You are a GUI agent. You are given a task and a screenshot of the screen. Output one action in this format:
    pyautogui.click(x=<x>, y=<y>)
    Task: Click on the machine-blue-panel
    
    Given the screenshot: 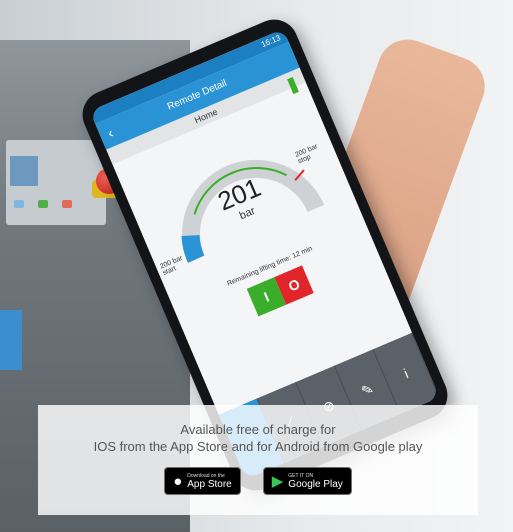 What is the action you would take?
    pyautogui.click(x=11, y=340)
    